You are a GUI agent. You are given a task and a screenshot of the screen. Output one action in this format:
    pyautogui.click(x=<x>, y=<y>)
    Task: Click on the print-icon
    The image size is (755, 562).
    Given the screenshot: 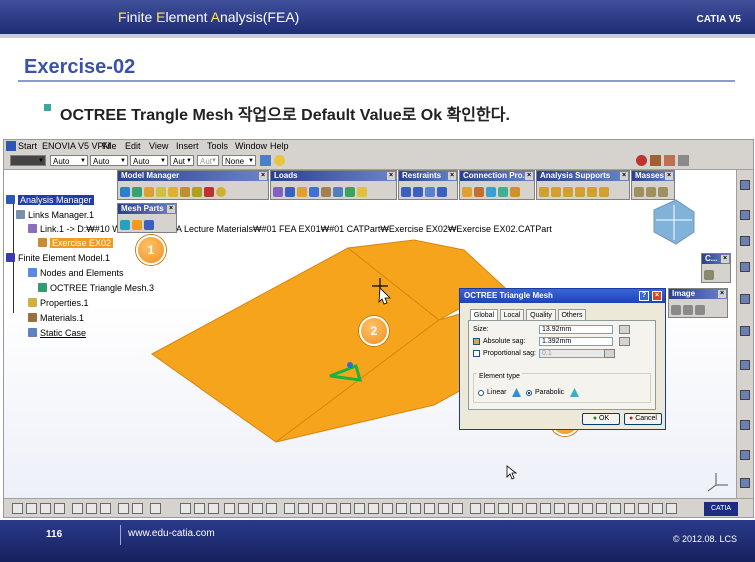 What is the action you would take?
    pyautogui.click(x=59, y=508)
    